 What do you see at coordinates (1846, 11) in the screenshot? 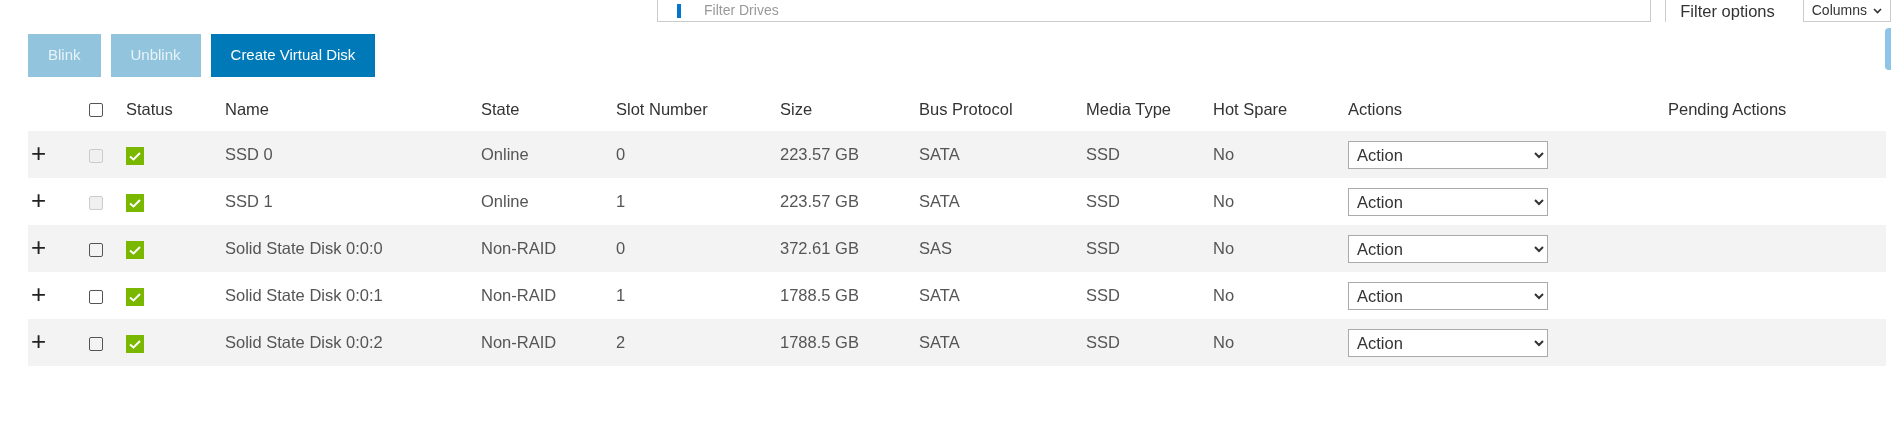
I see `columns-dropdown: Columns` at bounding box center [1846, 11].